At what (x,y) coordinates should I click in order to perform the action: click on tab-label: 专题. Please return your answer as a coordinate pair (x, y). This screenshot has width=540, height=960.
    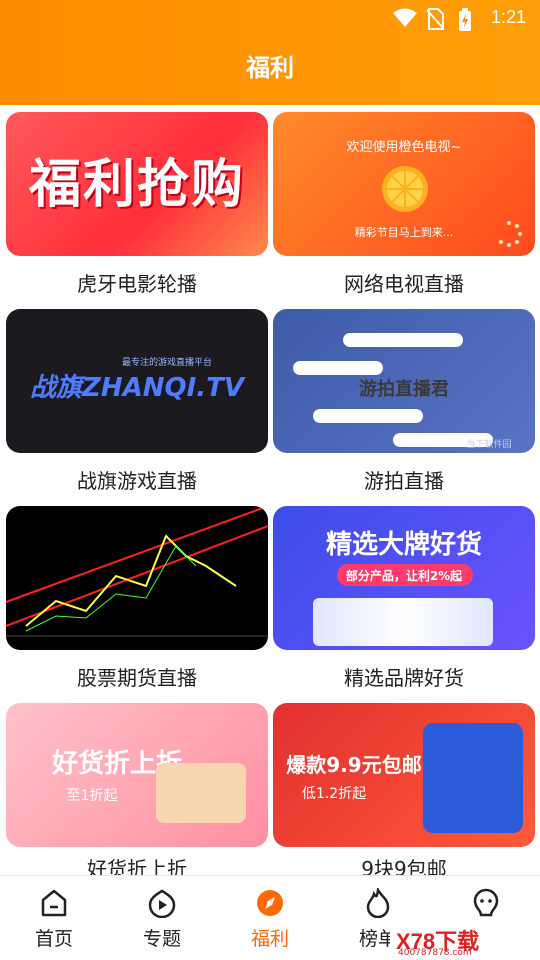
    Looking at the image, I should click on (161, 939).